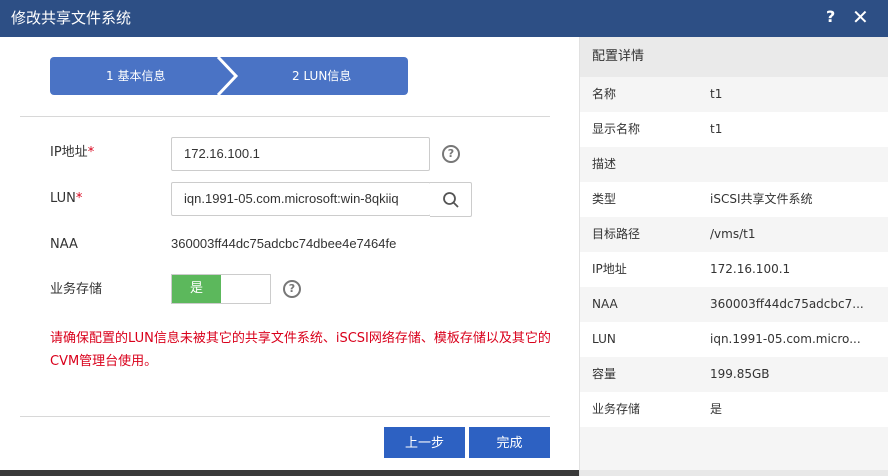 This screenshot has width=888, height=476. What do you see at coordinates (284, 243) in the screenshot?
I see `naa-value: 360003ff44dc75adcbc74dbee4e7464fe` at bounding box center [284, 243].